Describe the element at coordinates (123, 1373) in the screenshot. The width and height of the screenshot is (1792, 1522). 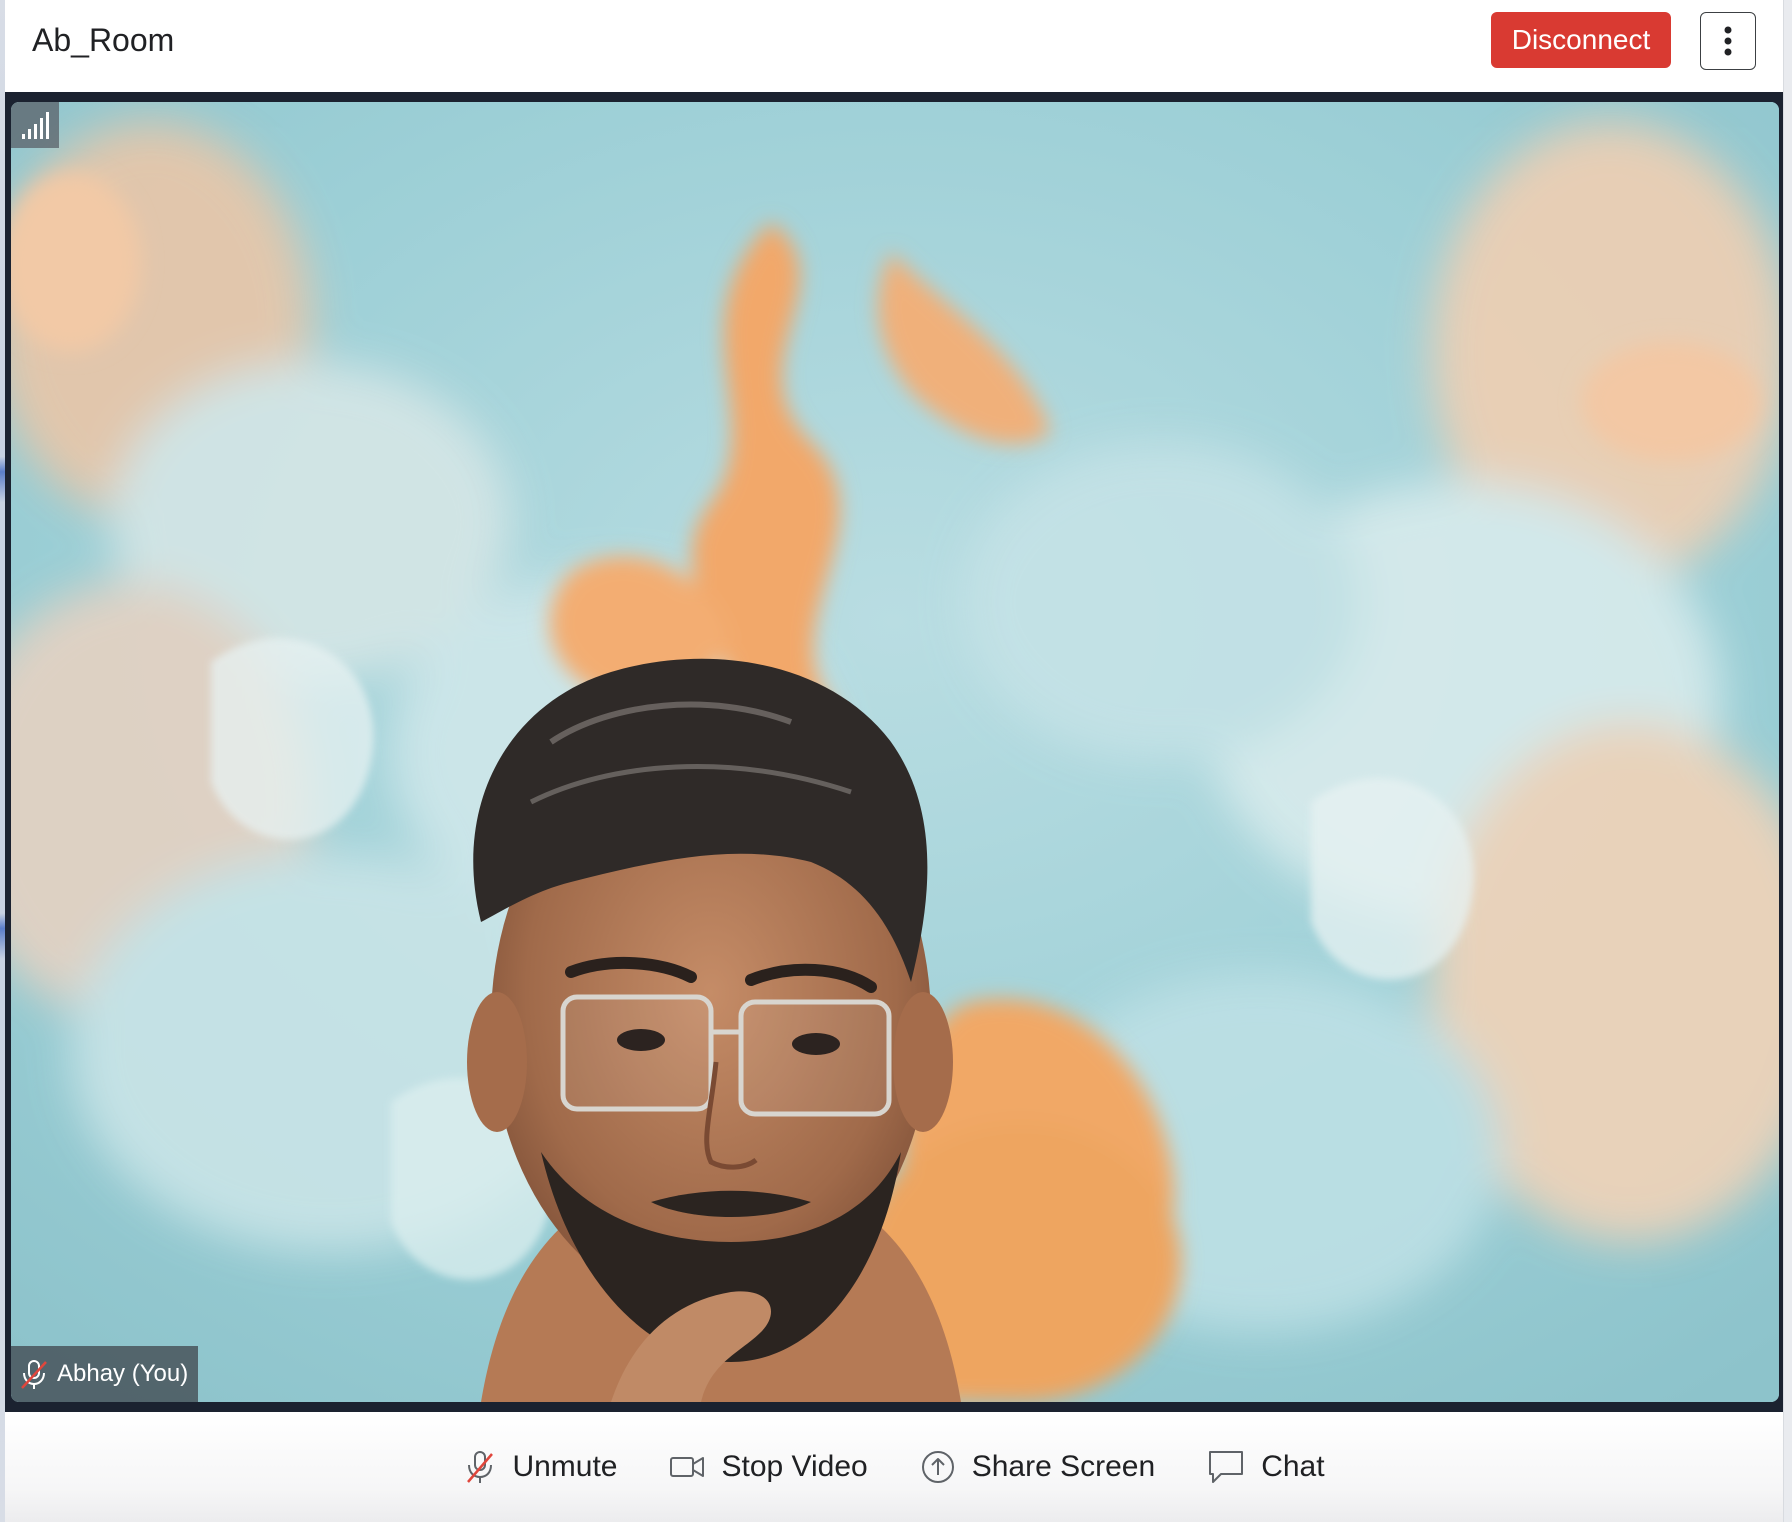
I see `participant-name: Abhay (You)` at that location.